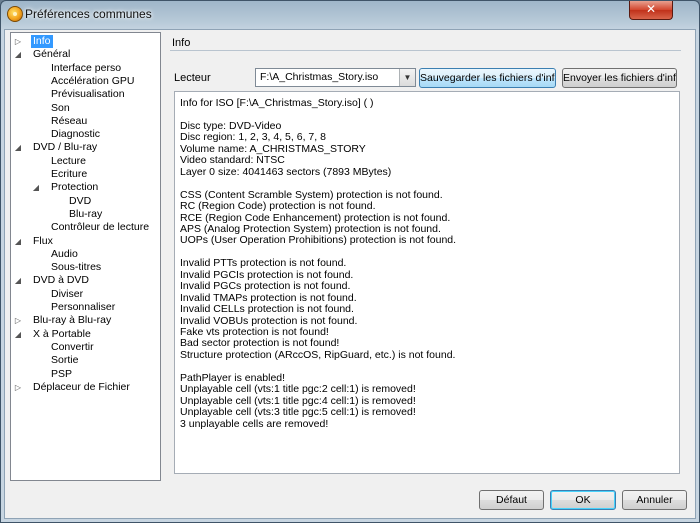 The image size is (700, 523). Describe the element at coordinates (64, 253) in the screenshot. I see `tree-item-label: Audio` at that location.